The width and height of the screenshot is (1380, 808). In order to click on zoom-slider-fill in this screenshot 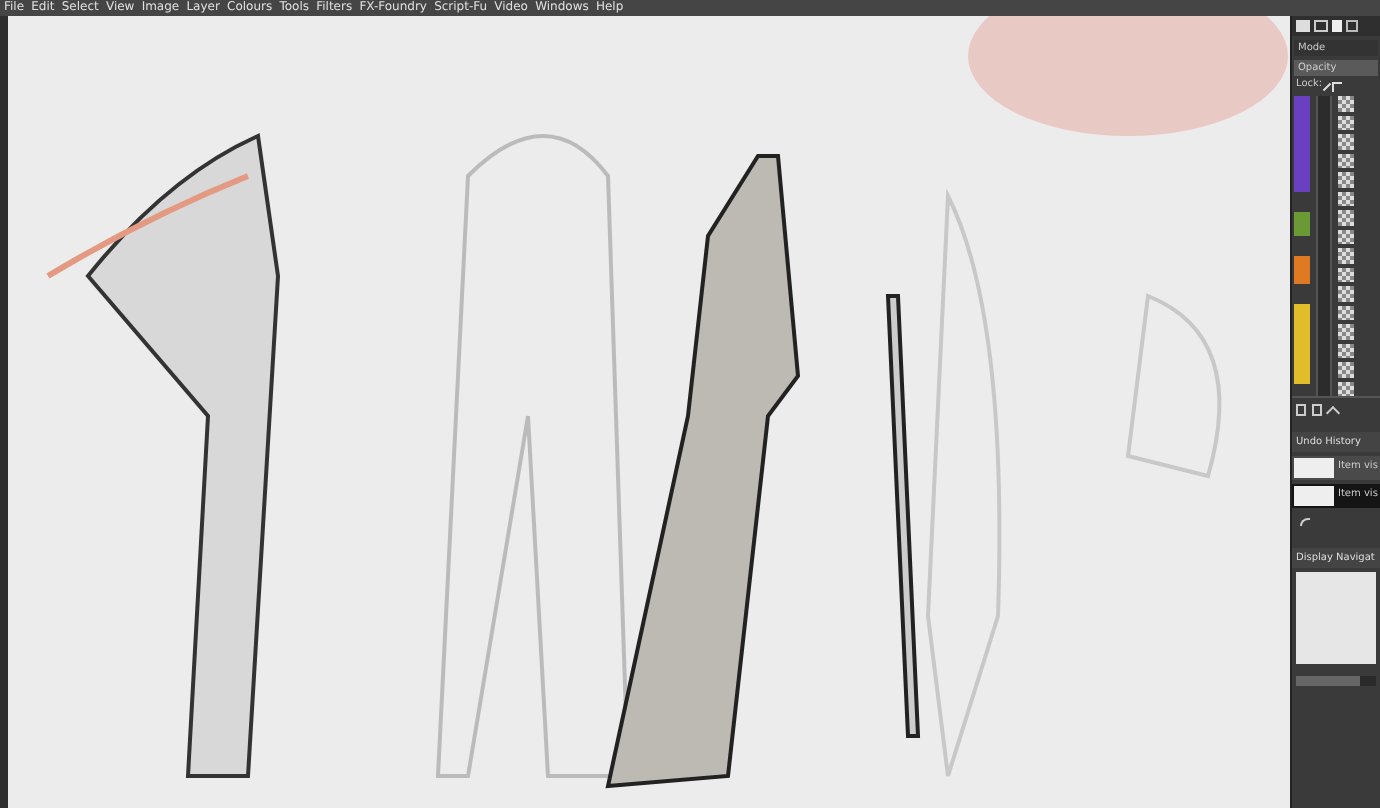, I will do `click(1328, 681)`.